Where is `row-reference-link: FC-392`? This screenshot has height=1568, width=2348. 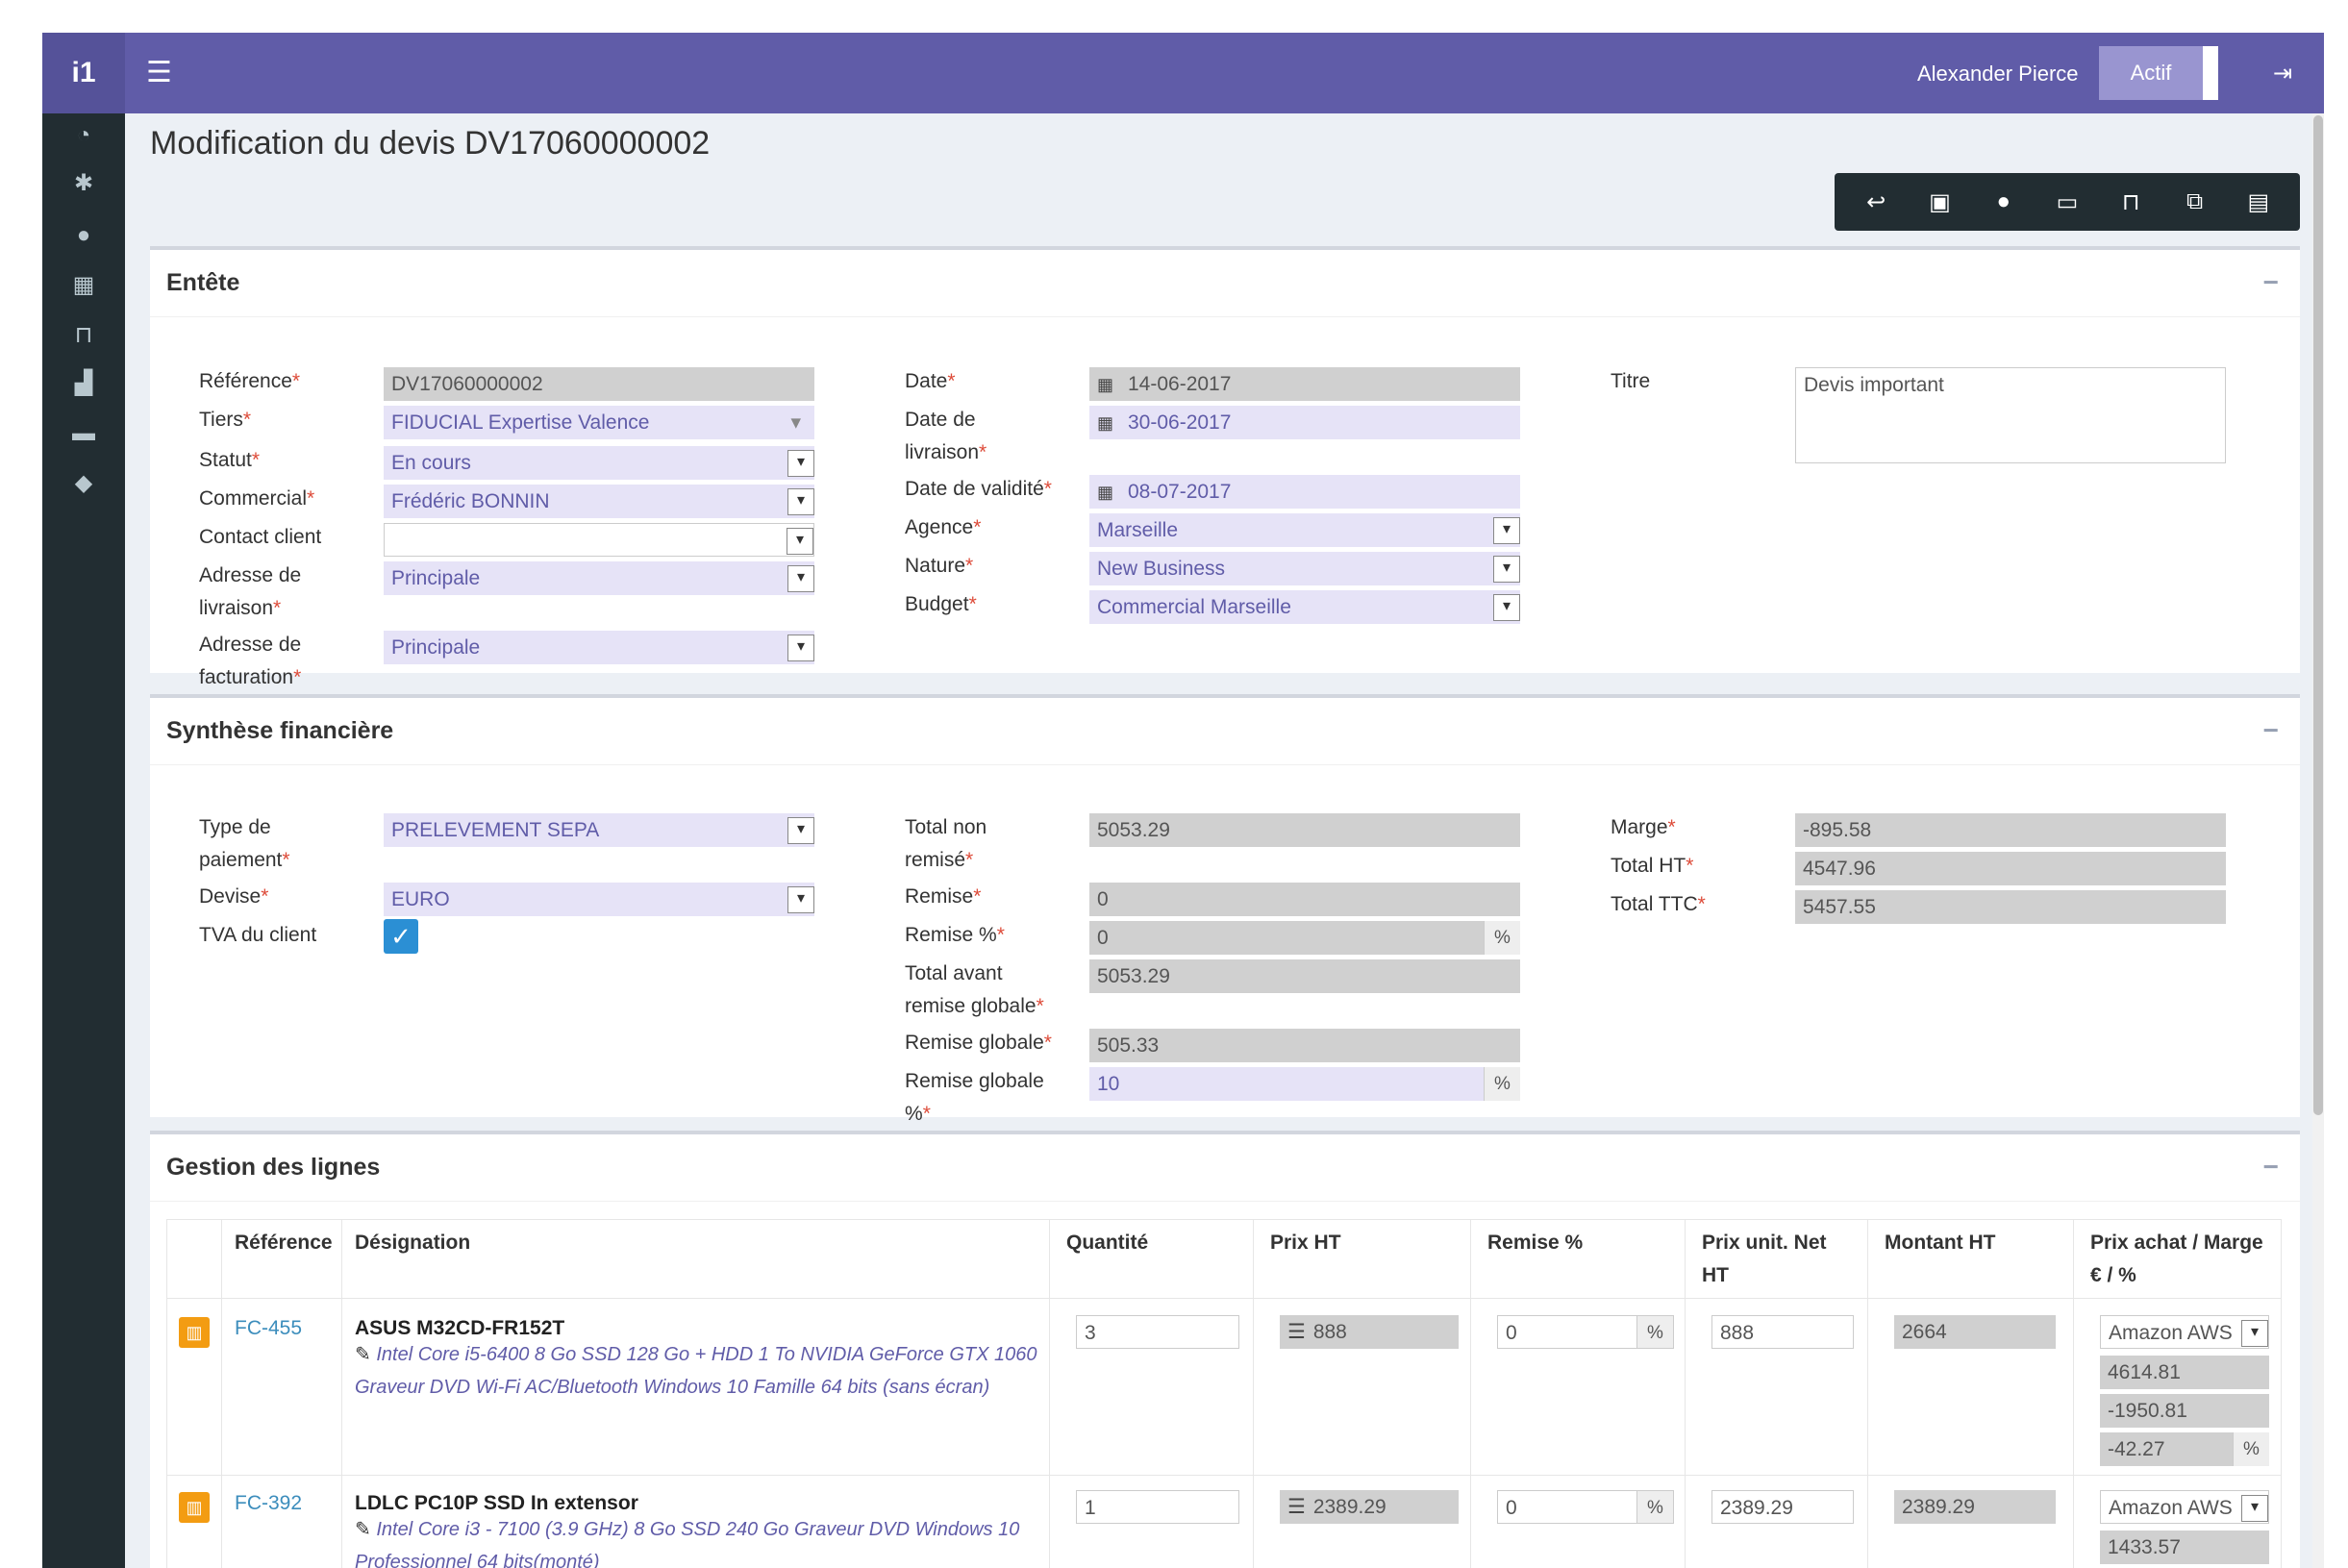 row-reference-link: FC-392 is located at coordinates (268, 1503).